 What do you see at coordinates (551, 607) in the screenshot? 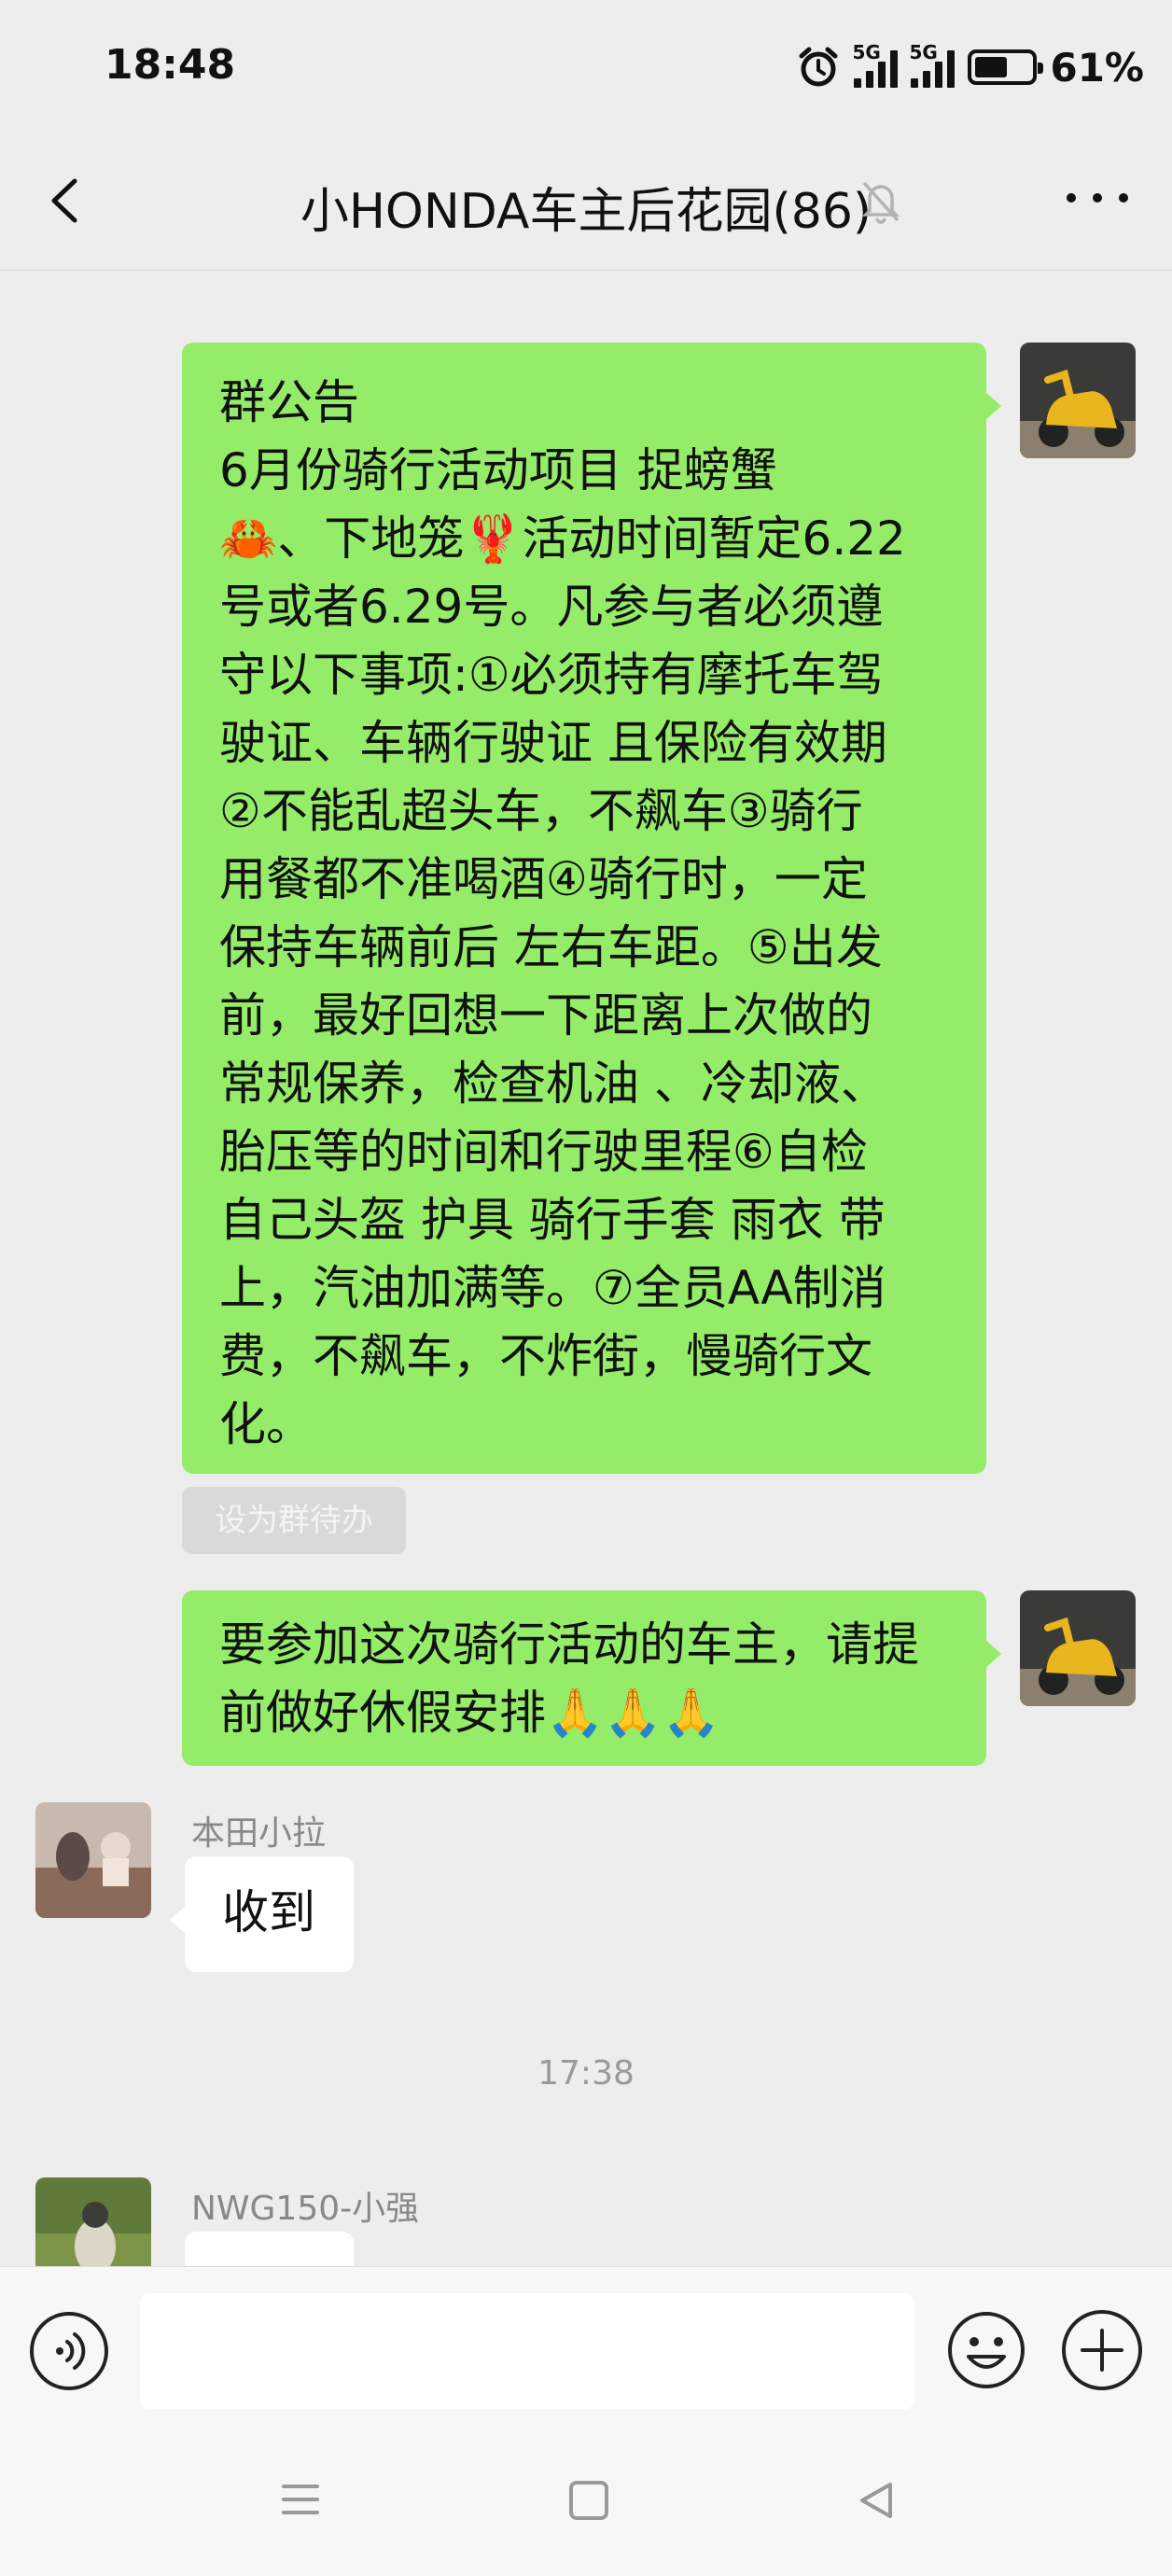
I see `message-line: 号或者6.29号。凡参与者必须遵` at bounding box center [551, 607].